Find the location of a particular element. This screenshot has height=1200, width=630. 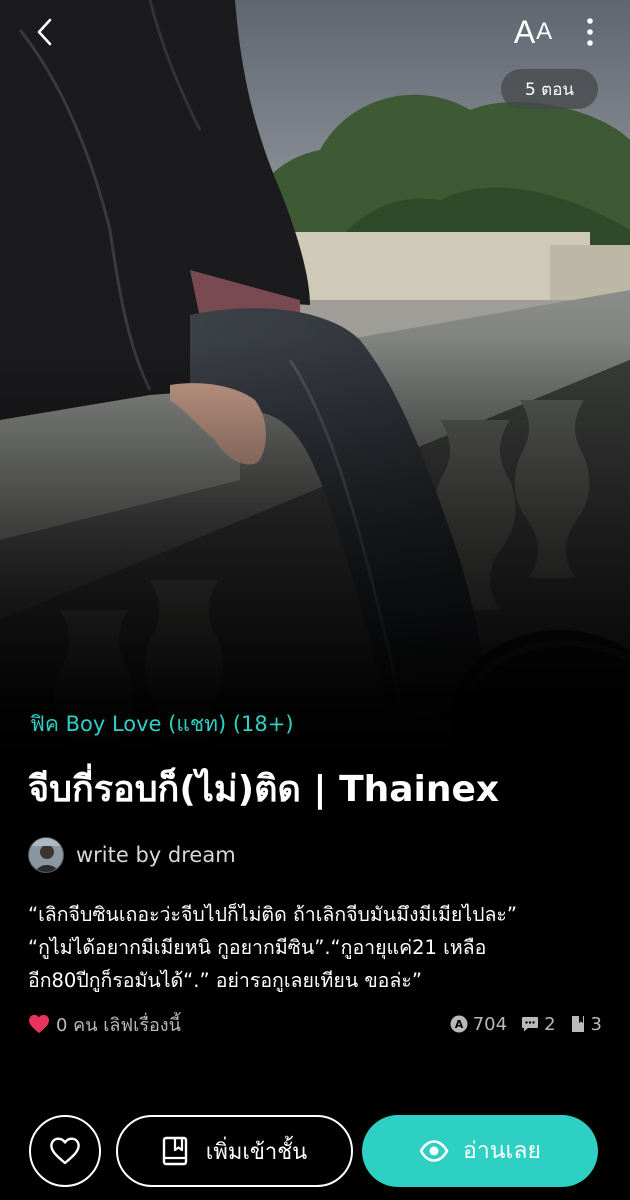

add-to-shelf-button: เพิ่มเข้าชั้น is located at coordinates (234, 1151).